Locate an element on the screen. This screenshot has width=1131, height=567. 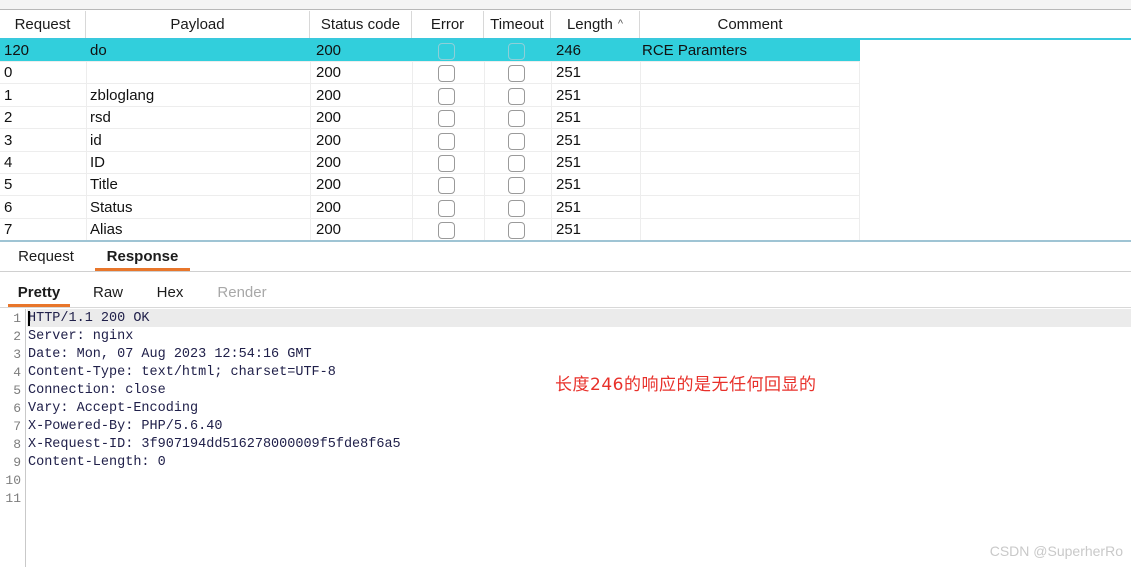
tab-request: Request is located at coordinates (46, 257).